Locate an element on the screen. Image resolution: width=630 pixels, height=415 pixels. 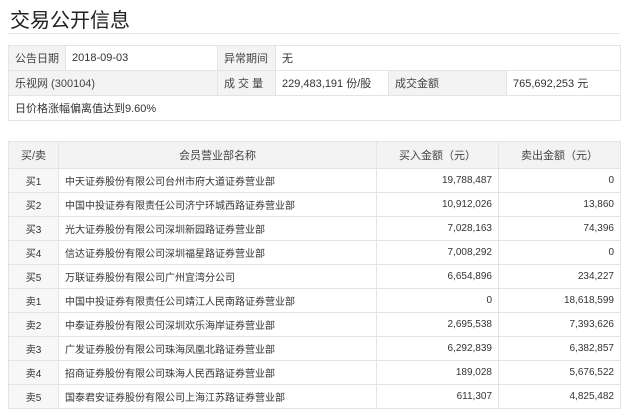
row-side: 买4 is located at coordinates (33, 252).